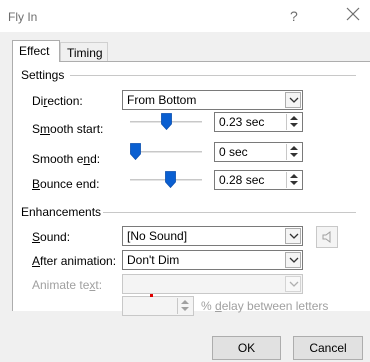 This screenshot has height=362, width=370. I want to click on sound-value: [No Sound], so click(157, 236).